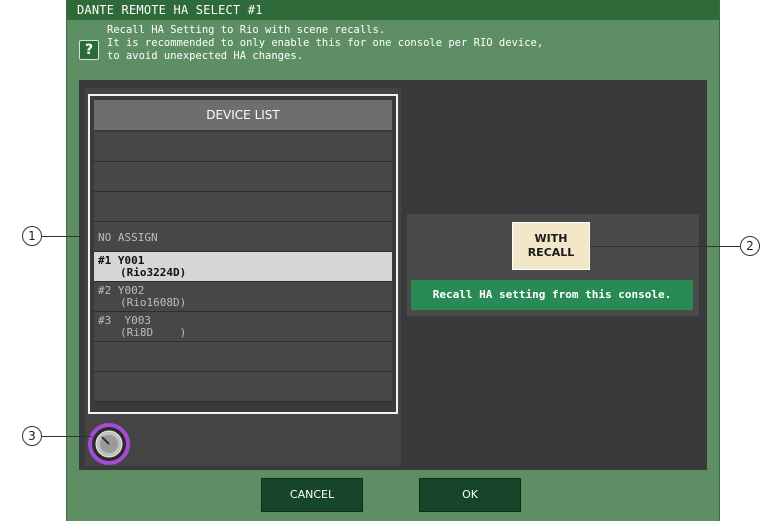 This screenshot has height=521, width=760. Describe the element at coordinates (32, 436) in the screenshot. I see `callout-3: 3` at that location.